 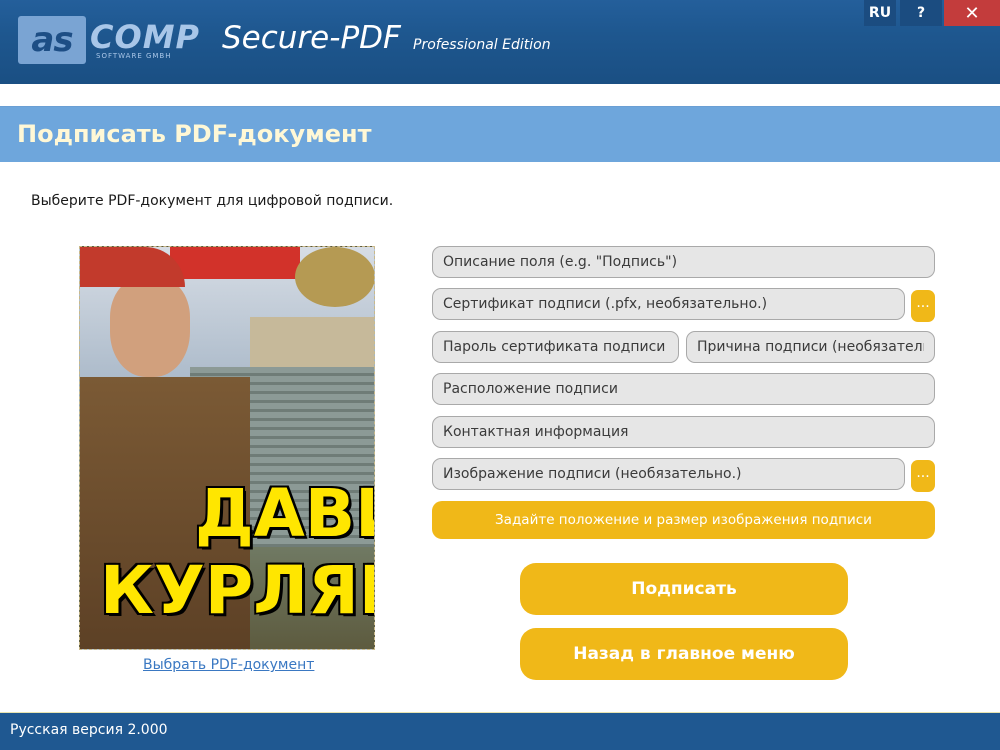 What do you see at coordinates (228, 665) in the screenshot?
I see `choose-pdf-link: Выбрать PDF-документ` at bounding box center [228, 665].